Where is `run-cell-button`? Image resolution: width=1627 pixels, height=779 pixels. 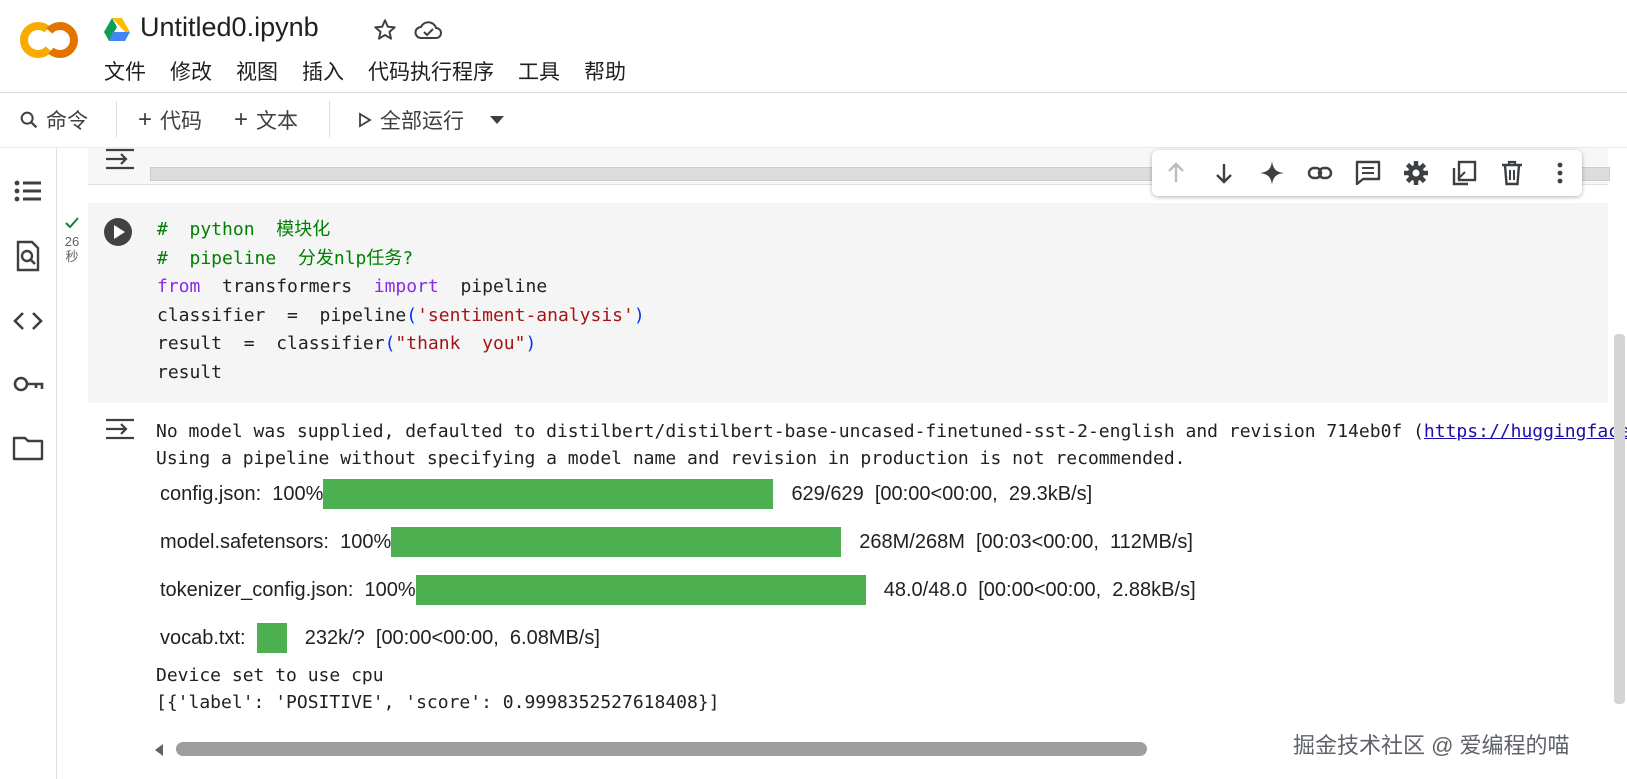
run-cell-button is located at coordinates (118, 232).